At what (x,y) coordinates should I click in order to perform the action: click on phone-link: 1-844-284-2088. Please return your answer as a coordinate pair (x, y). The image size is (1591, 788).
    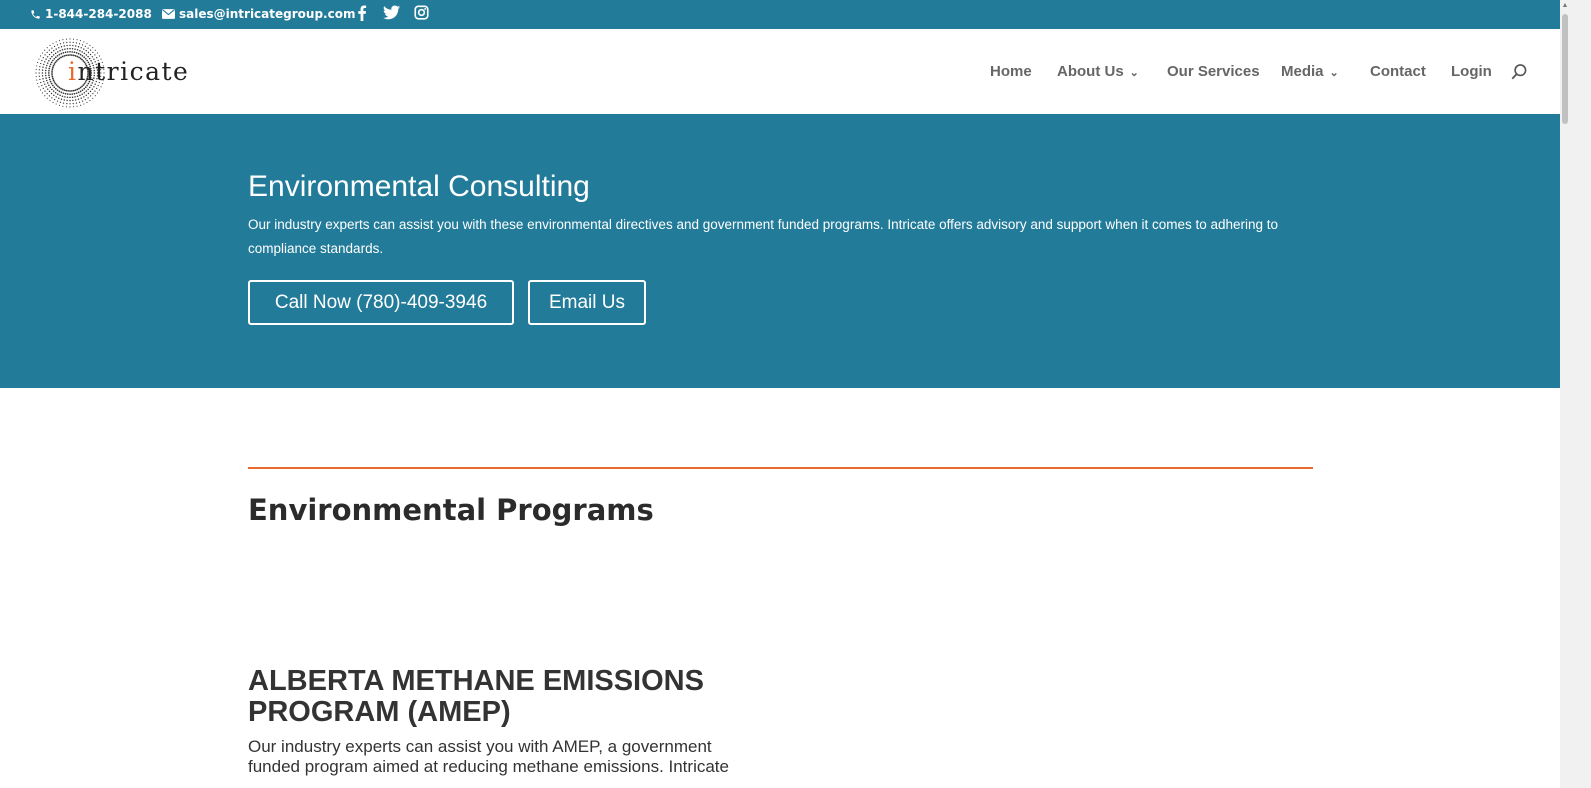
    Looking at the image, I should click on (91, 14).